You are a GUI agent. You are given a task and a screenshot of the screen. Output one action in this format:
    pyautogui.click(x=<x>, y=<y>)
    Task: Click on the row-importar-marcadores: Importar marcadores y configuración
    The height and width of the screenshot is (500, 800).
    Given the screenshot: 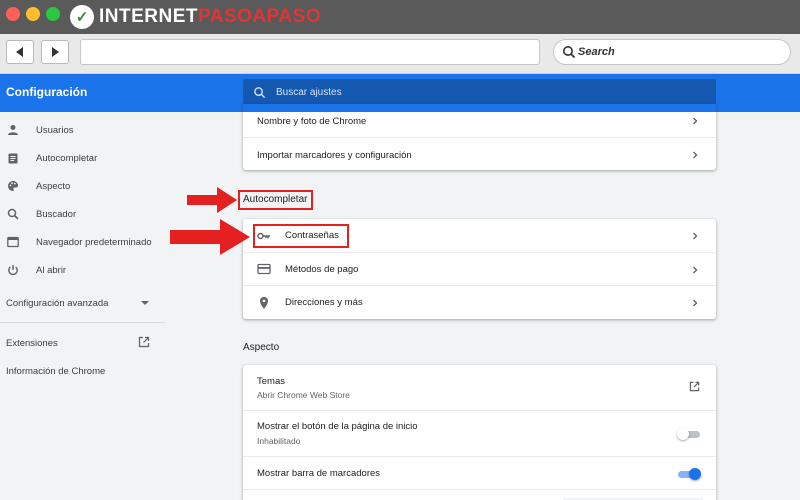 What is the action you would take?
    pyautogui.click(x=479, y=153)
    